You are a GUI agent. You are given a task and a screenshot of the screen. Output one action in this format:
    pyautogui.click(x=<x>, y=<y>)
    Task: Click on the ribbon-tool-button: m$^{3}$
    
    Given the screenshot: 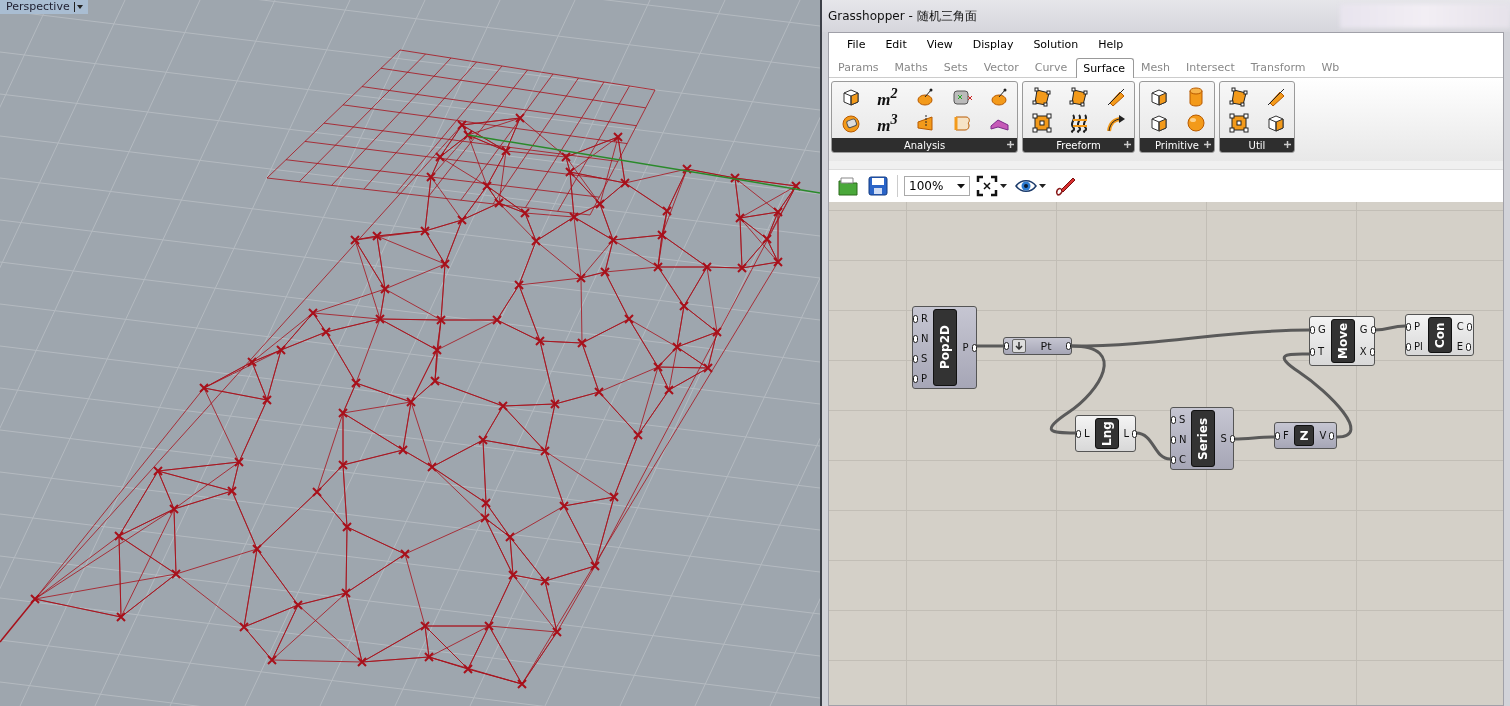 What is the action you would take?
    pyautogui.click(x=887, y=123)
    